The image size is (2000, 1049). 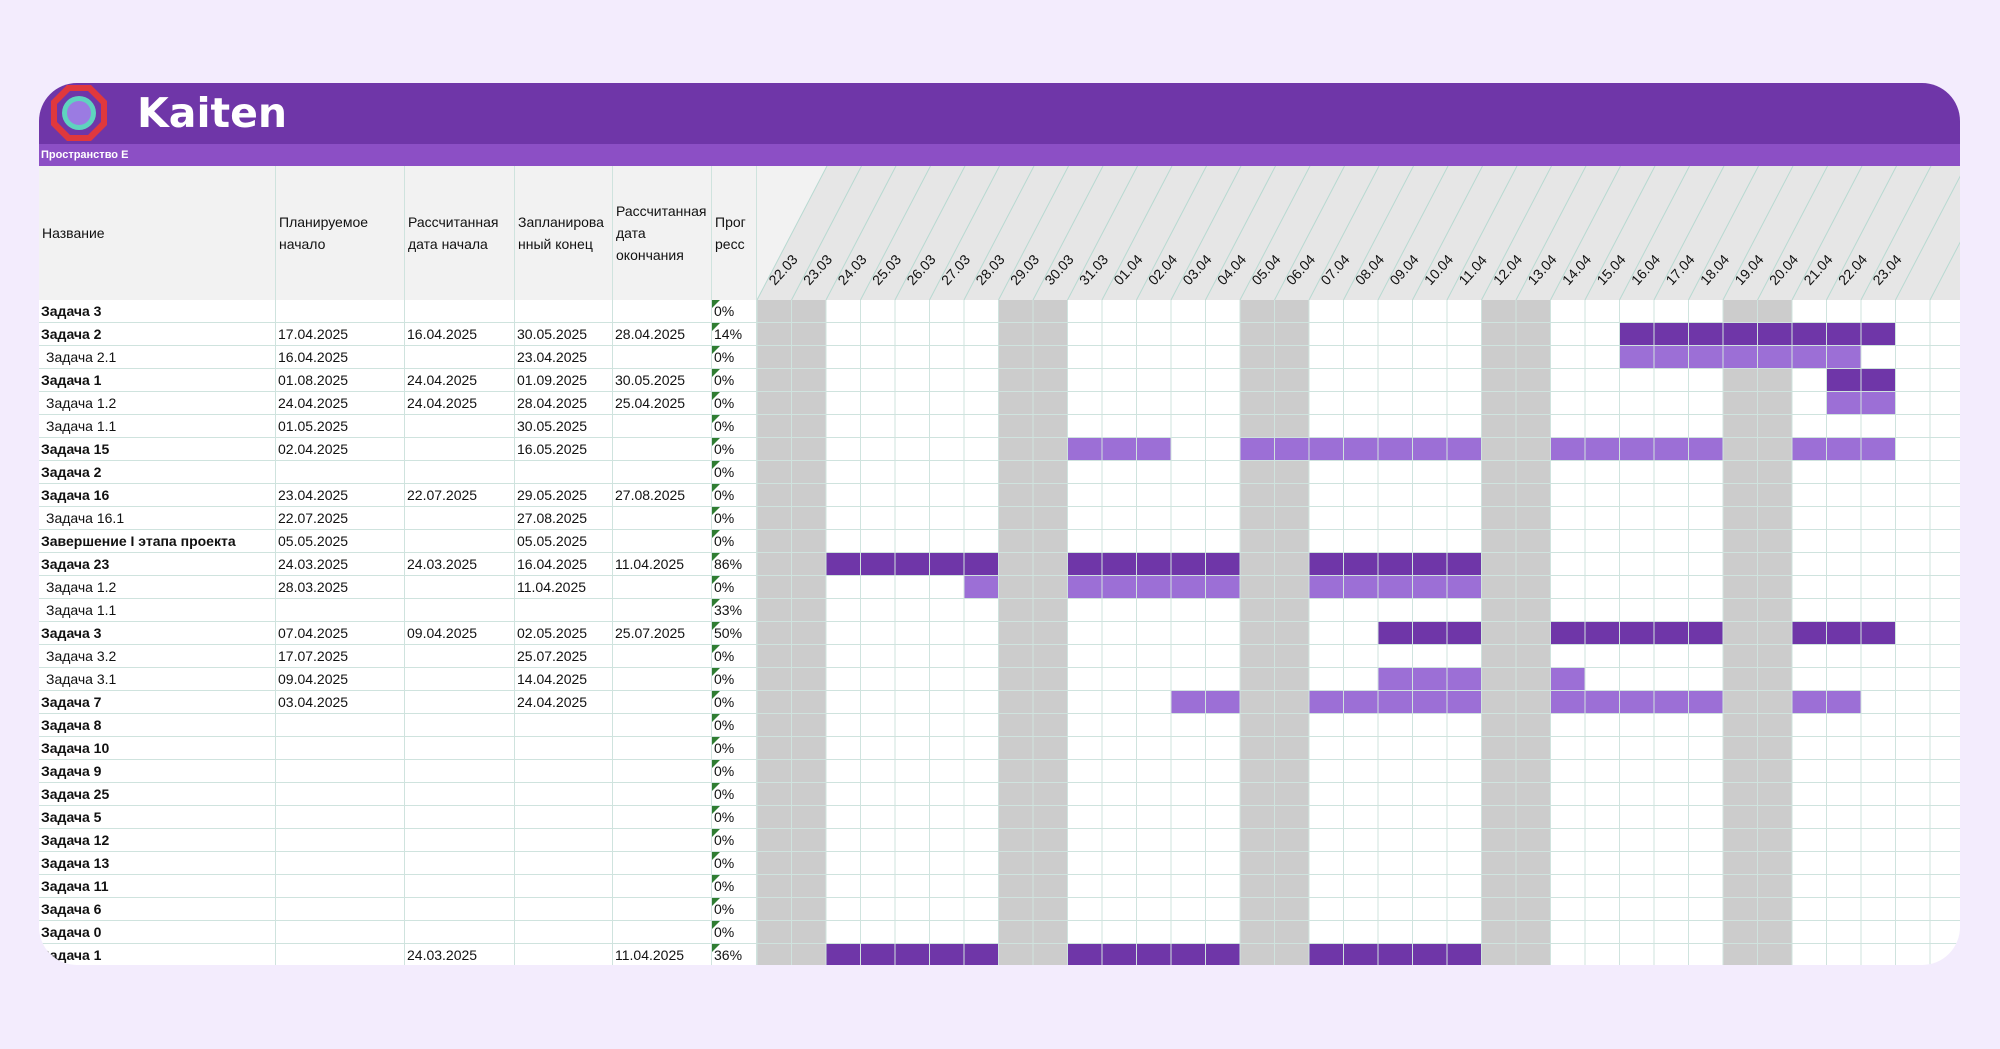 What do you see at coordinates (157, 656) in the screenshot?
I see `cell-name: Задача 3.2` at bounding box center [157, 656].